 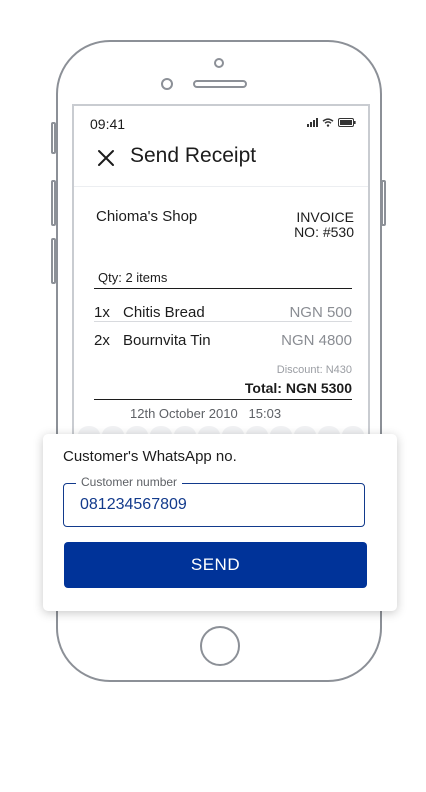 What do you see at coordinates (220, 646) in the screenshot?
I see `home-button` at bounding box center [220, 646].